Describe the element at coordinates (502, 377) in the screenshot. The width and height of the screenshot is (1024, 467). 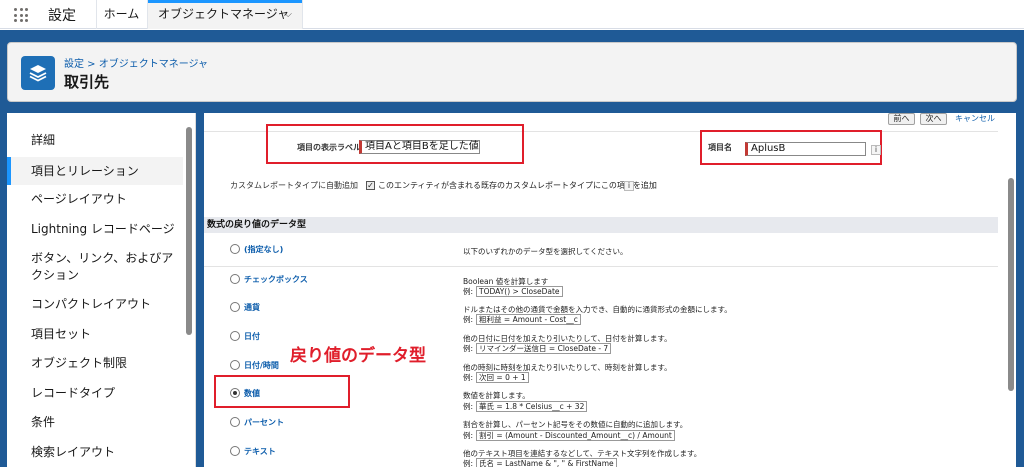
I see `example-formula: 次回 = 0 + 1` at that location.